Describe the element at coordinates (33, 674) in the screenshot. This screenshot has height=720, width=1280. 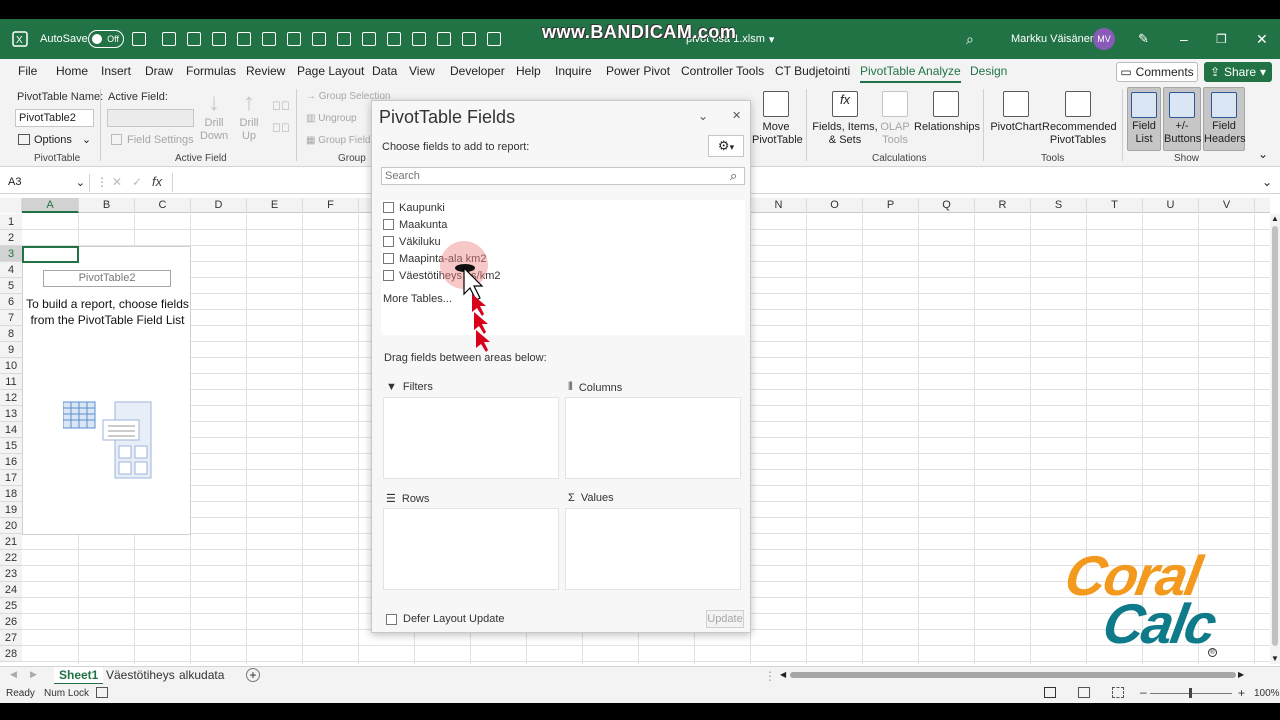
I see `next-sheet-icon: ▶` at that location.